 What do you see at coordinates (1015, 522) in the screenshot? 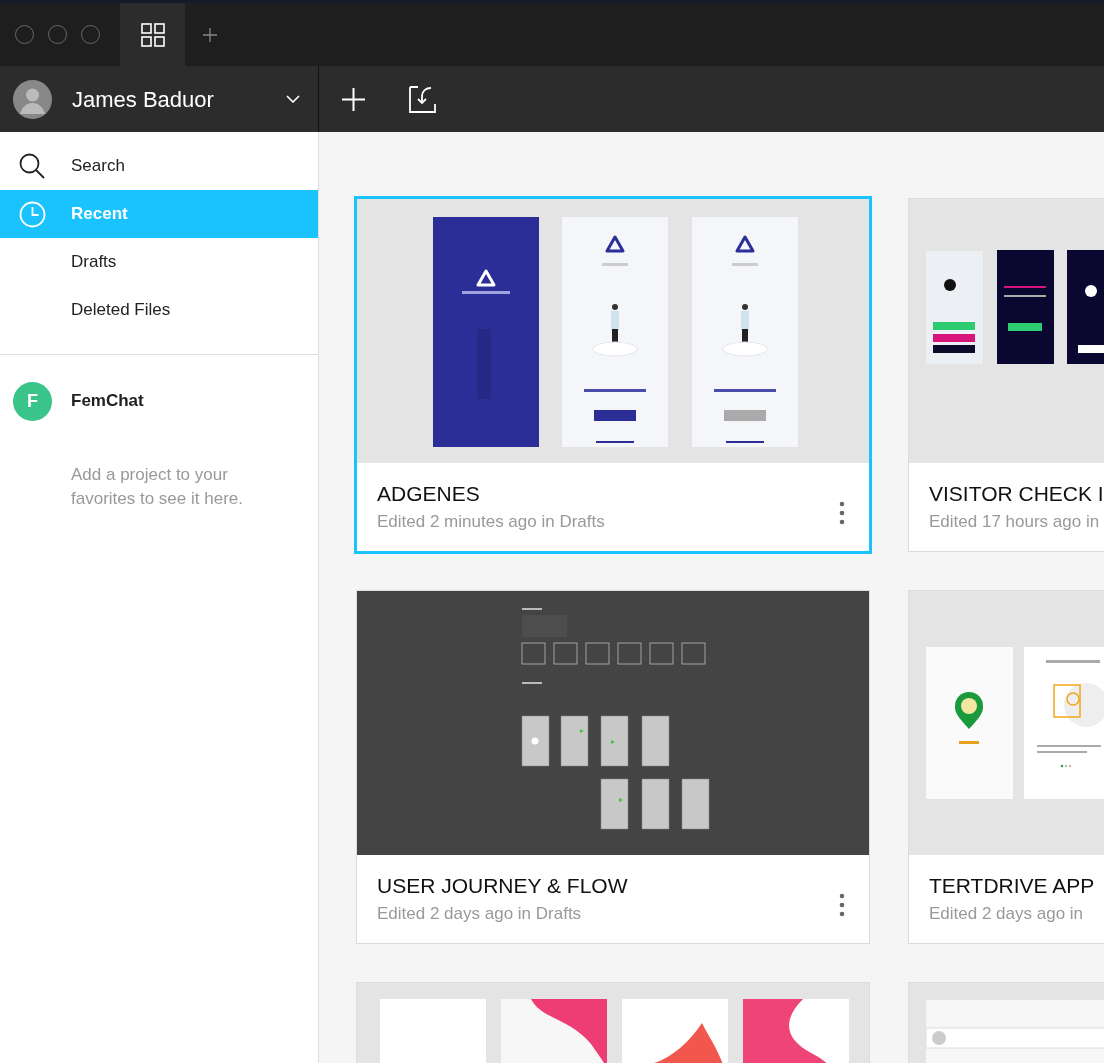
I see `file-edited-info: Edited 17 hours ago in` at bounding box center [1015, 522].